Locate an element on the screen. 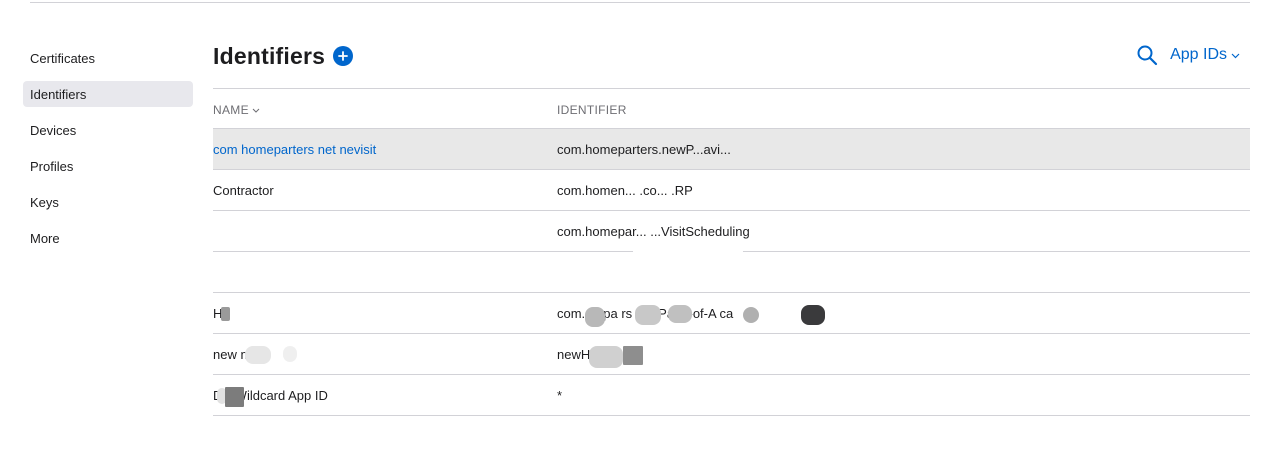  sidebar-item-certificates: Certificates is located at coordinates (108, 58).